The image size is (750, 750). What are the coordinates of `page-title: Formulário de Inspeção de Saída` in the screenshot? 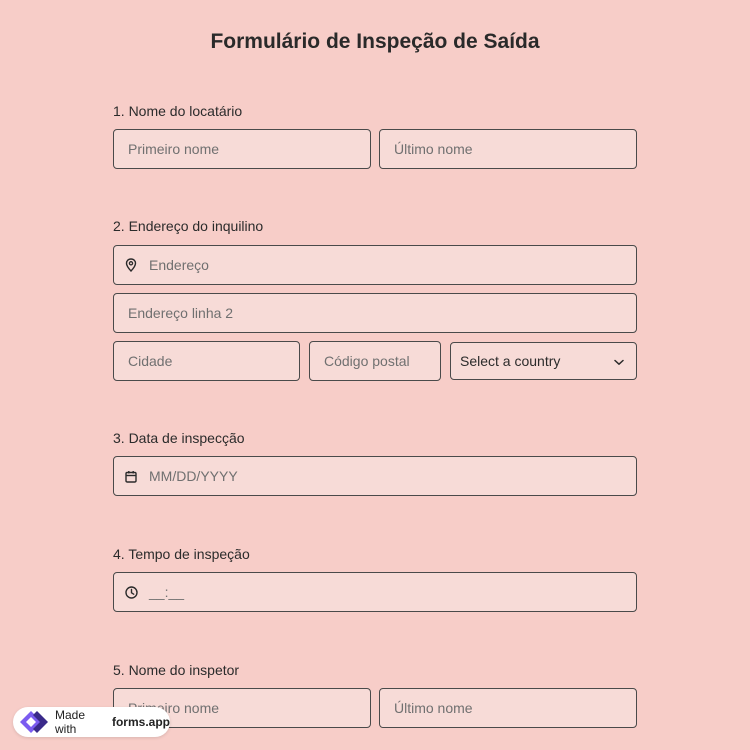 It's located at (375, 41).